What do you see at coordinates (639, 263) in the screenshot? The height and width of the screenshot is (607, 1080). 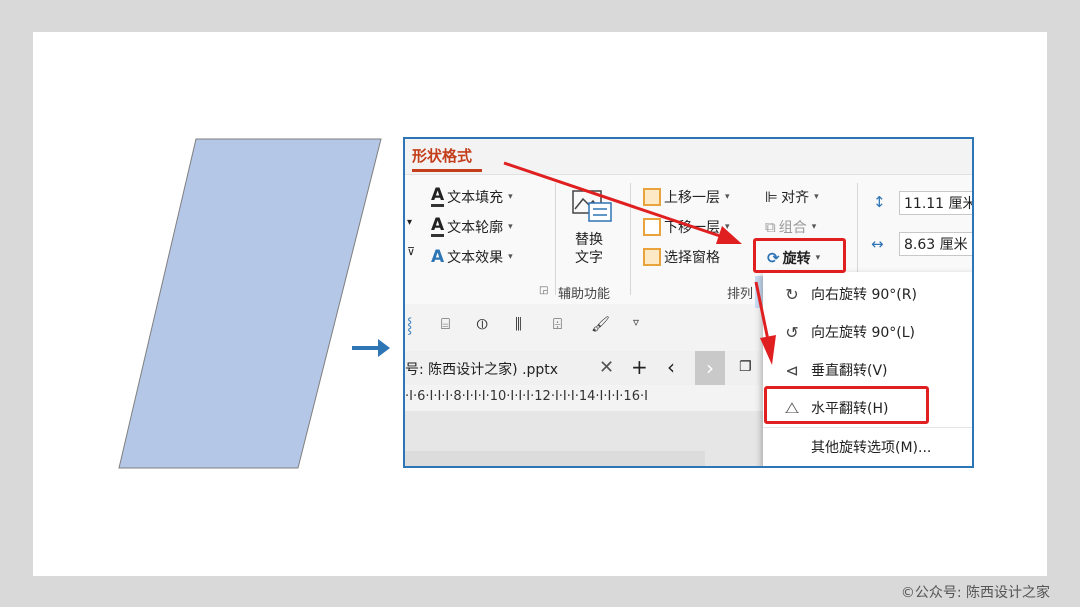 I see `red-arrow-overlay` at bounding box center [639, 263].